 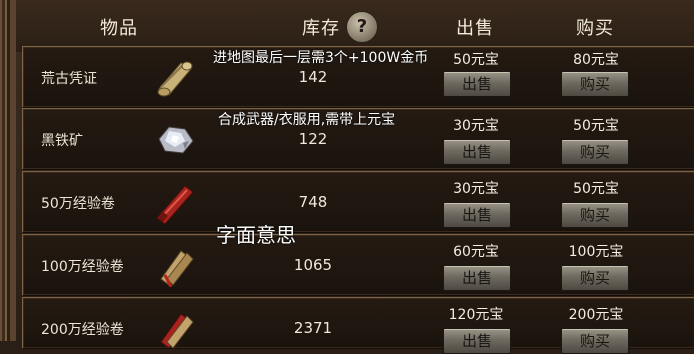 I want to click on red-bundle-icon, so click(x=177, y=331).